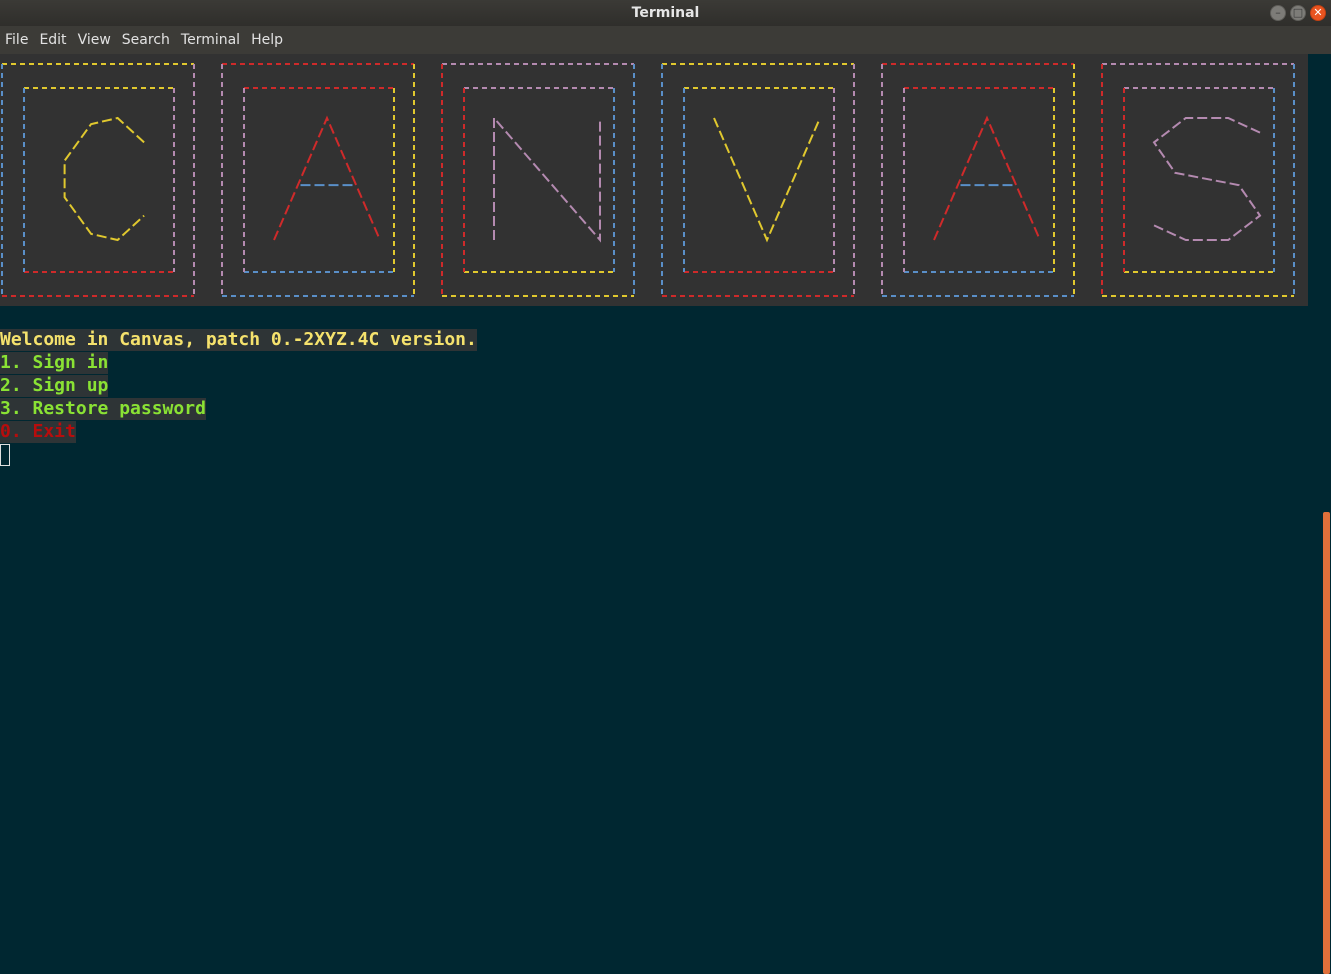  I want to click on close-icon: ✕, so click(1318, 13).